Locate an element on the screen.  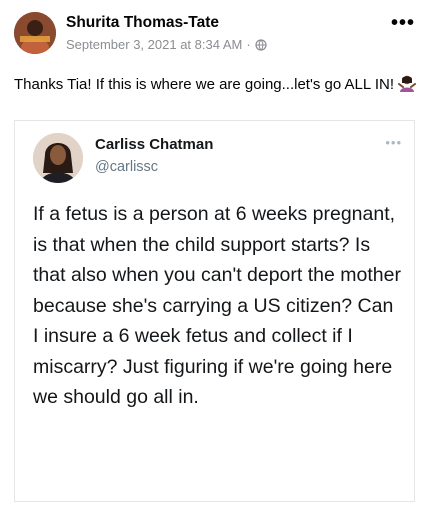
tweet-author-name: Carliss Chatman is located at coordinates (154, 144).